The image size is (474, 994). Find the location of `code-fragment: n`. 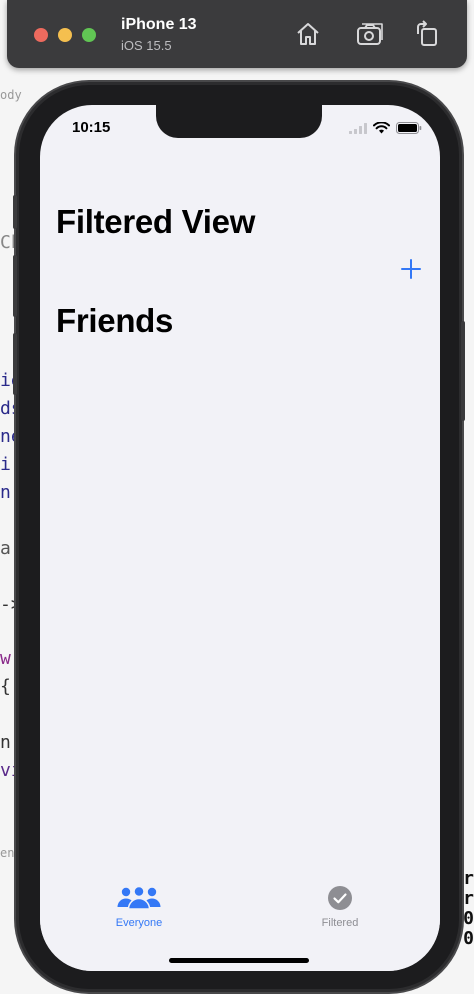

code-fragment: n is located at coordinates (5, 492).